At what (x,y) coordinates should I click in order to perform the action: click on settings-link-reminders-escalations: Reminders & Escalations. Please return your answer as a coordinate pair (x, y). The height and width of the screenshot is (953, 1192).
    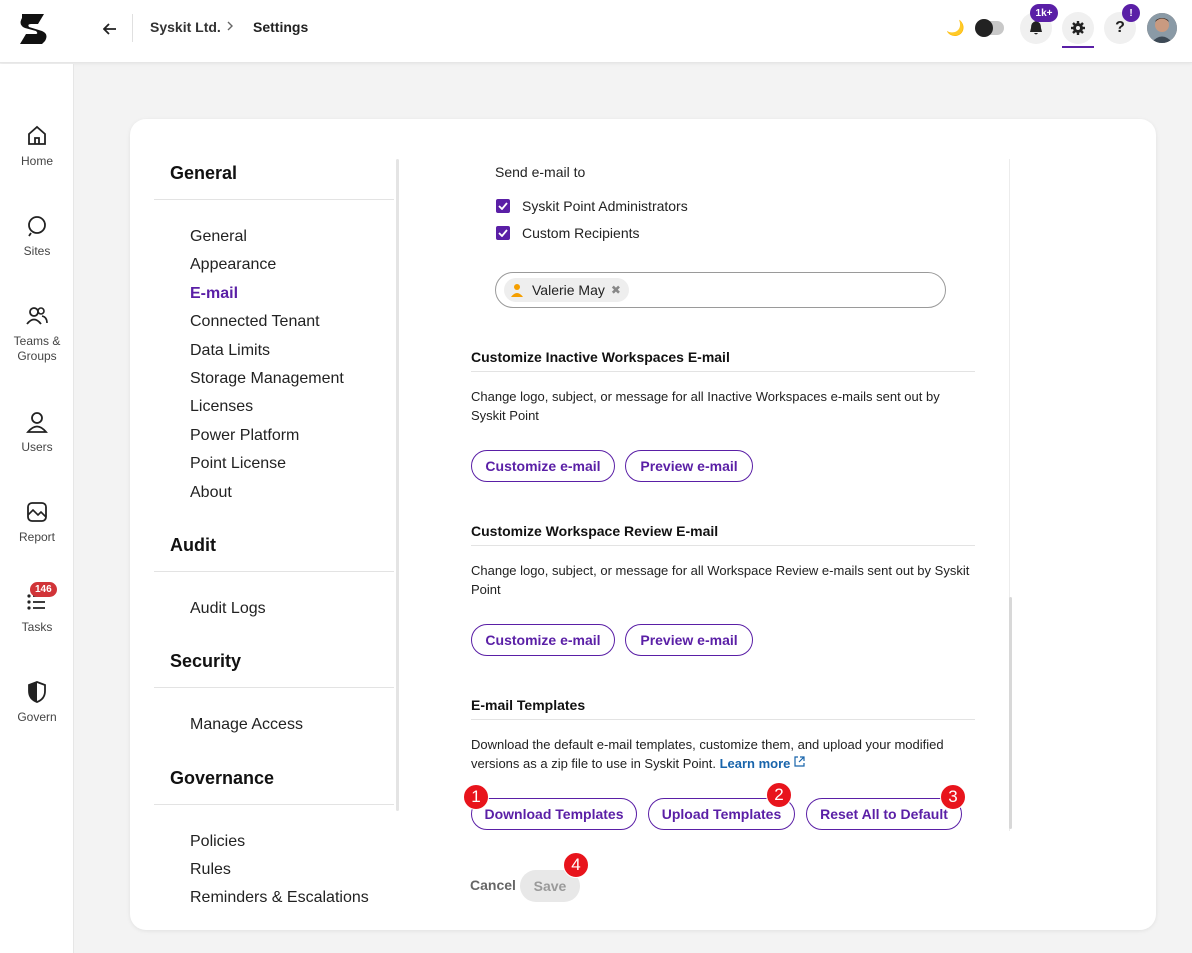
    Looking at the image, I should click on (279, 898).